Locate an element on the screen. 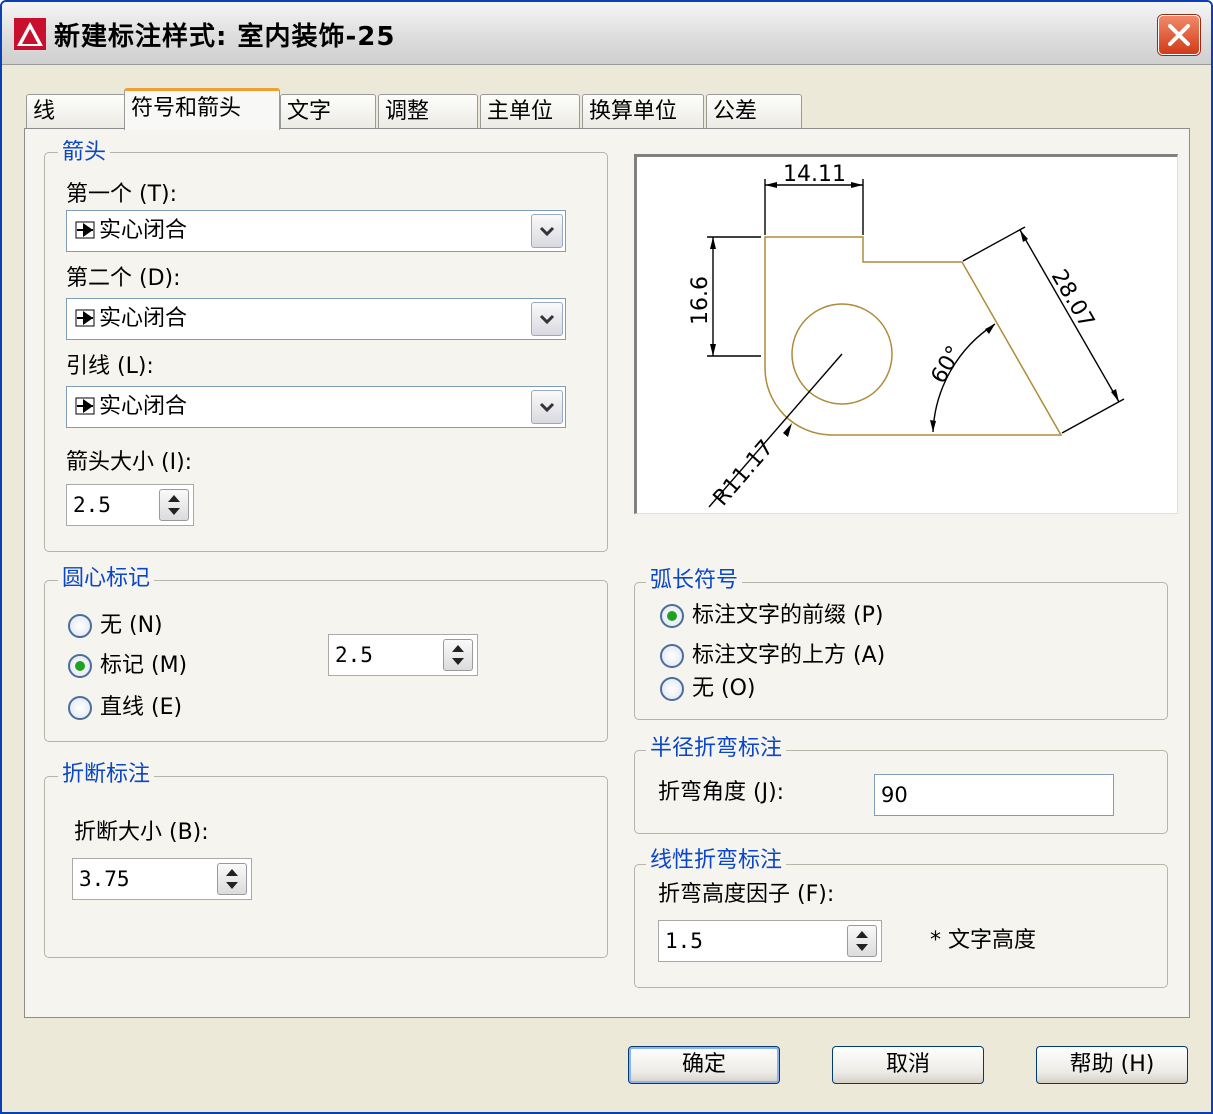 This screenshot has height=1114, width=1213. text-height-suffix: * 文字高度 is located at coordinates (983, 940).